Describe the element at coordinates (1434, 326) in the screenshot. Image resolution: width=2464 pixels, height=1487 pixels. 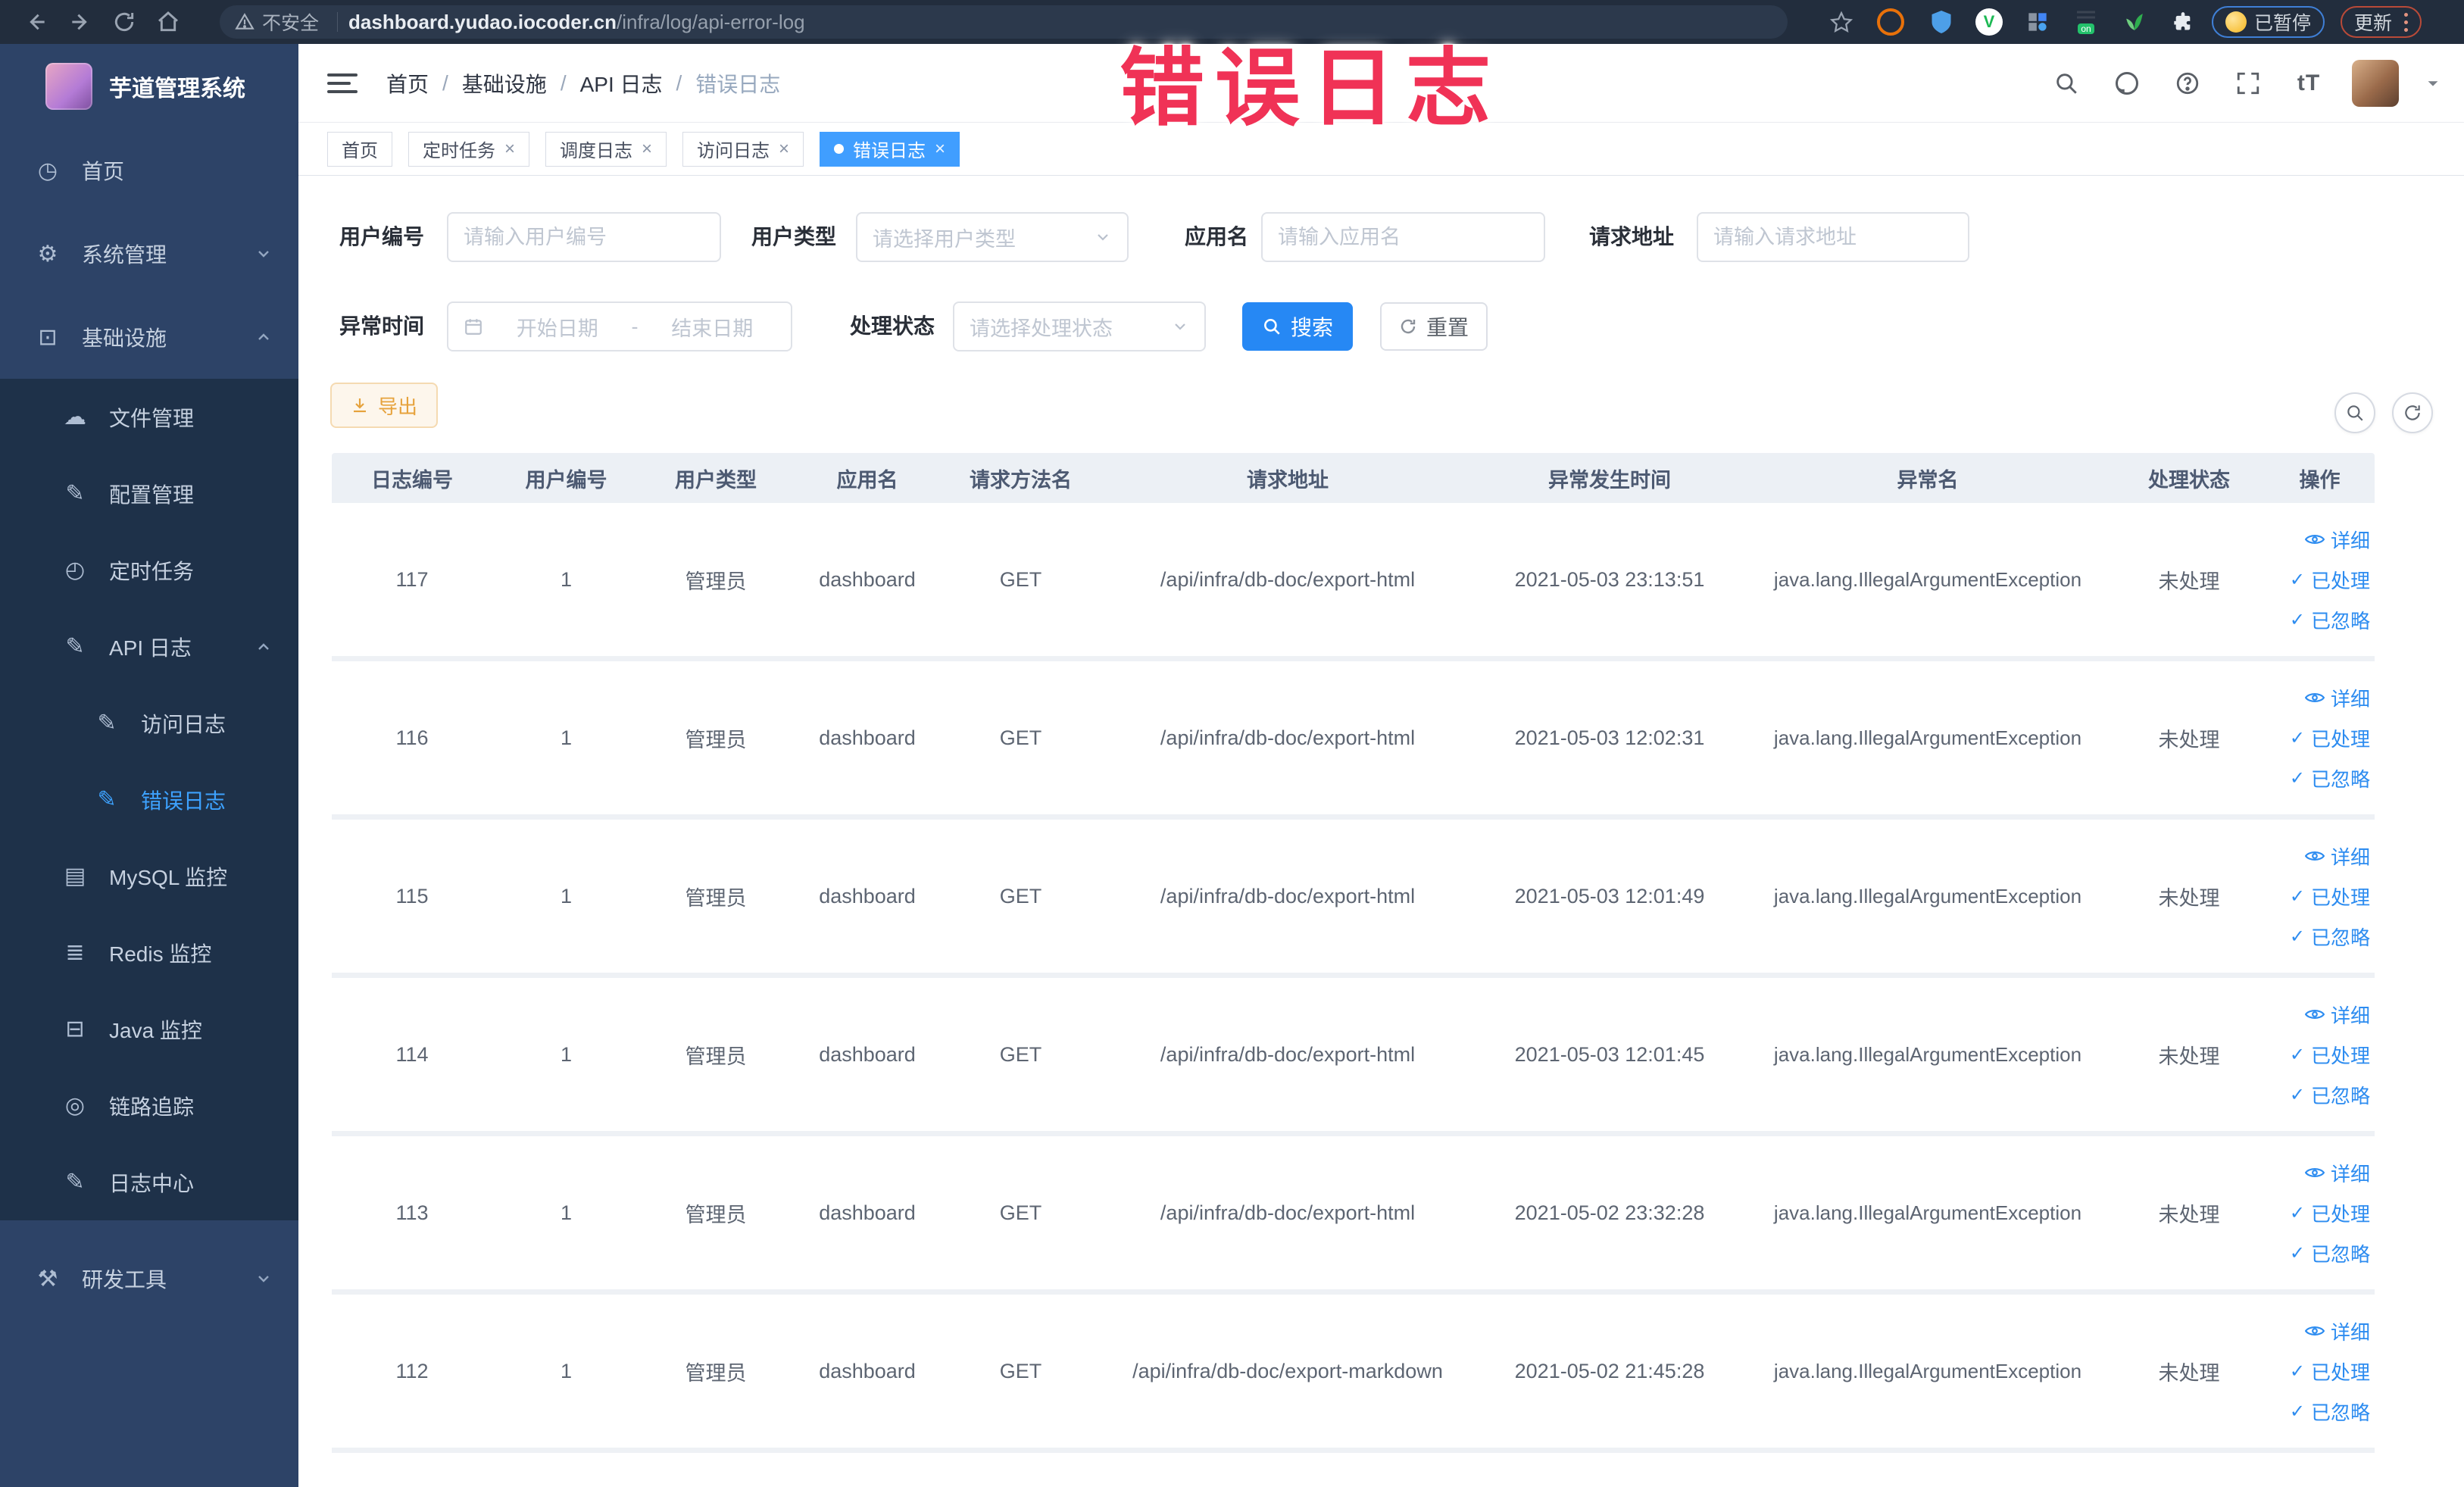
I see `reset-button: 重置` at that location.